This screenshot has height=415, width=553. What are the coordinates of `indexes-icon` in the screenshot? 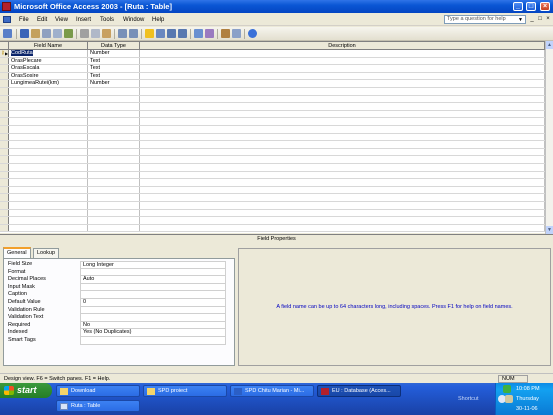 It's located at (160, 33).